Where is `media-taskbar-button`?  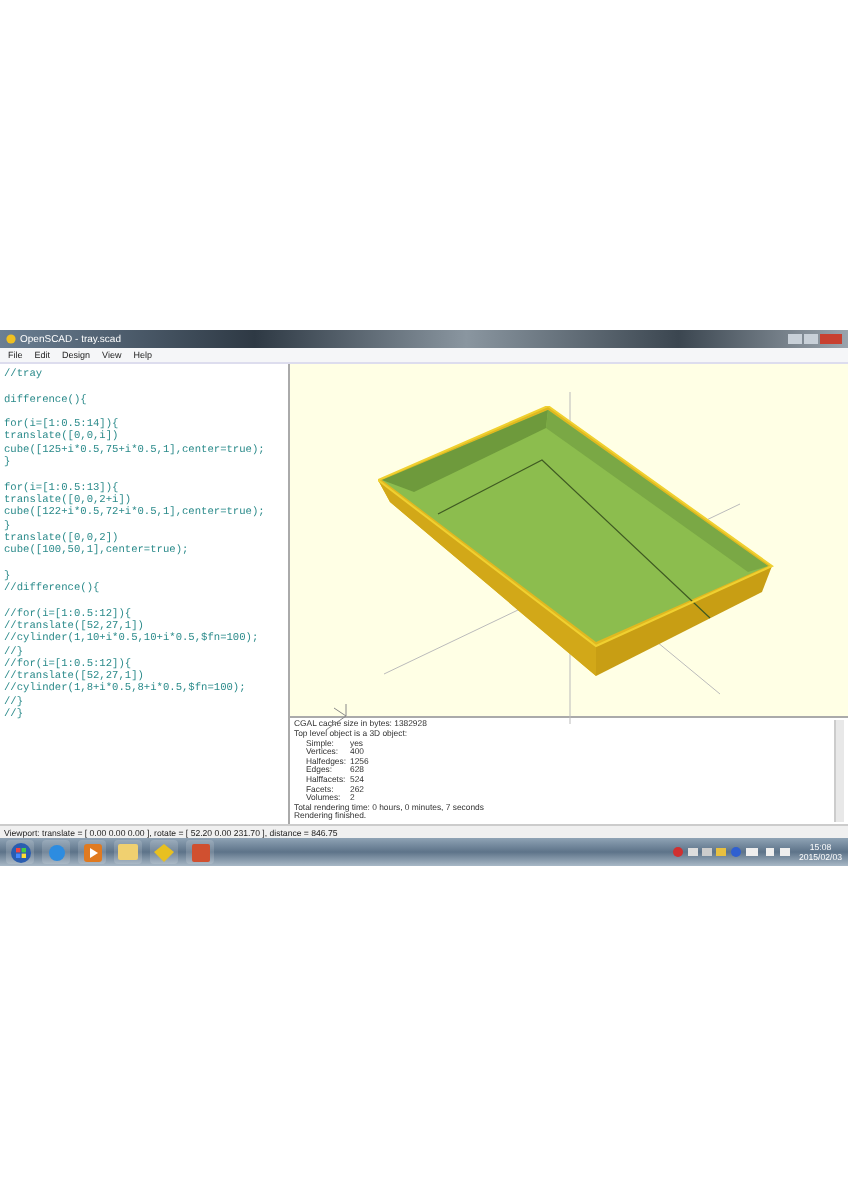
media-taskbar-button is located at coordinates (92, 852).